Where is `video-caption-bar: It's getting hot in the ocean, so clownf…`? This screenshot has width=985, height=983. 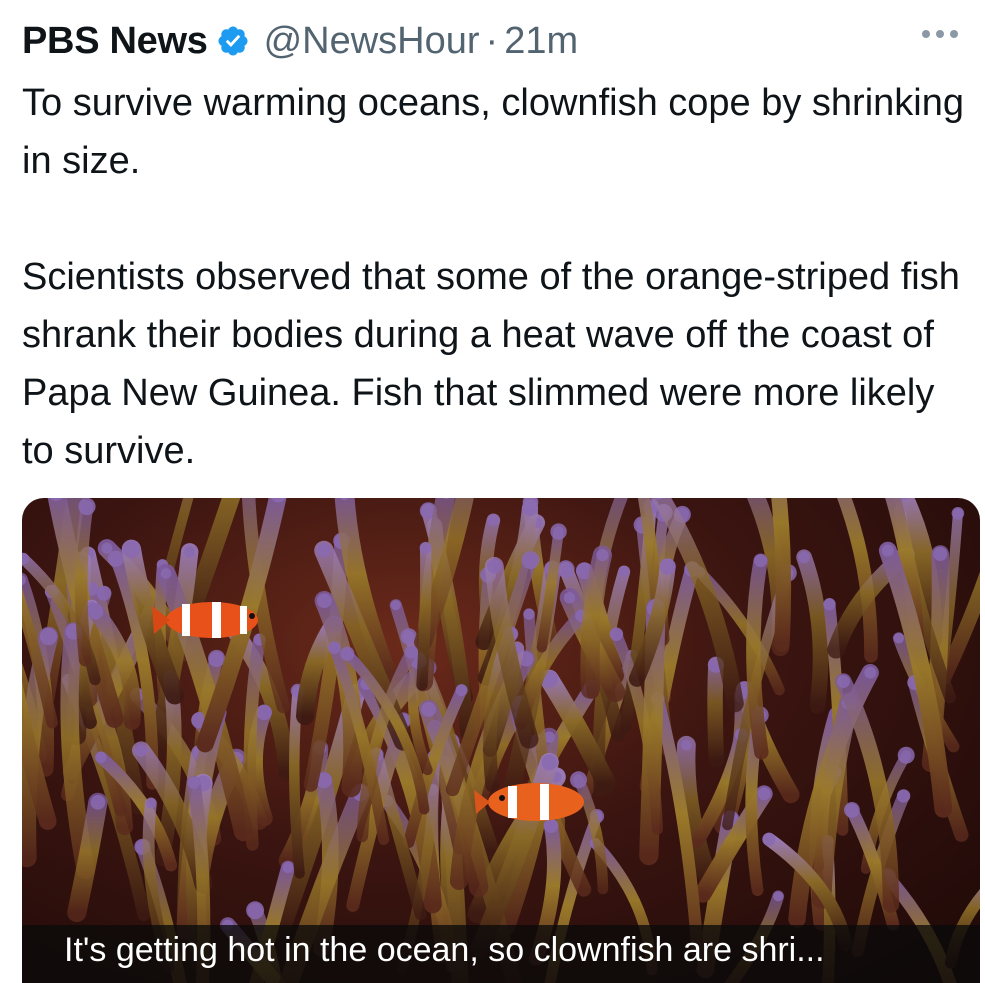
video-caption-bar: It's getting hot in the ocean, so clownf… is located at coordinates (501, 954).